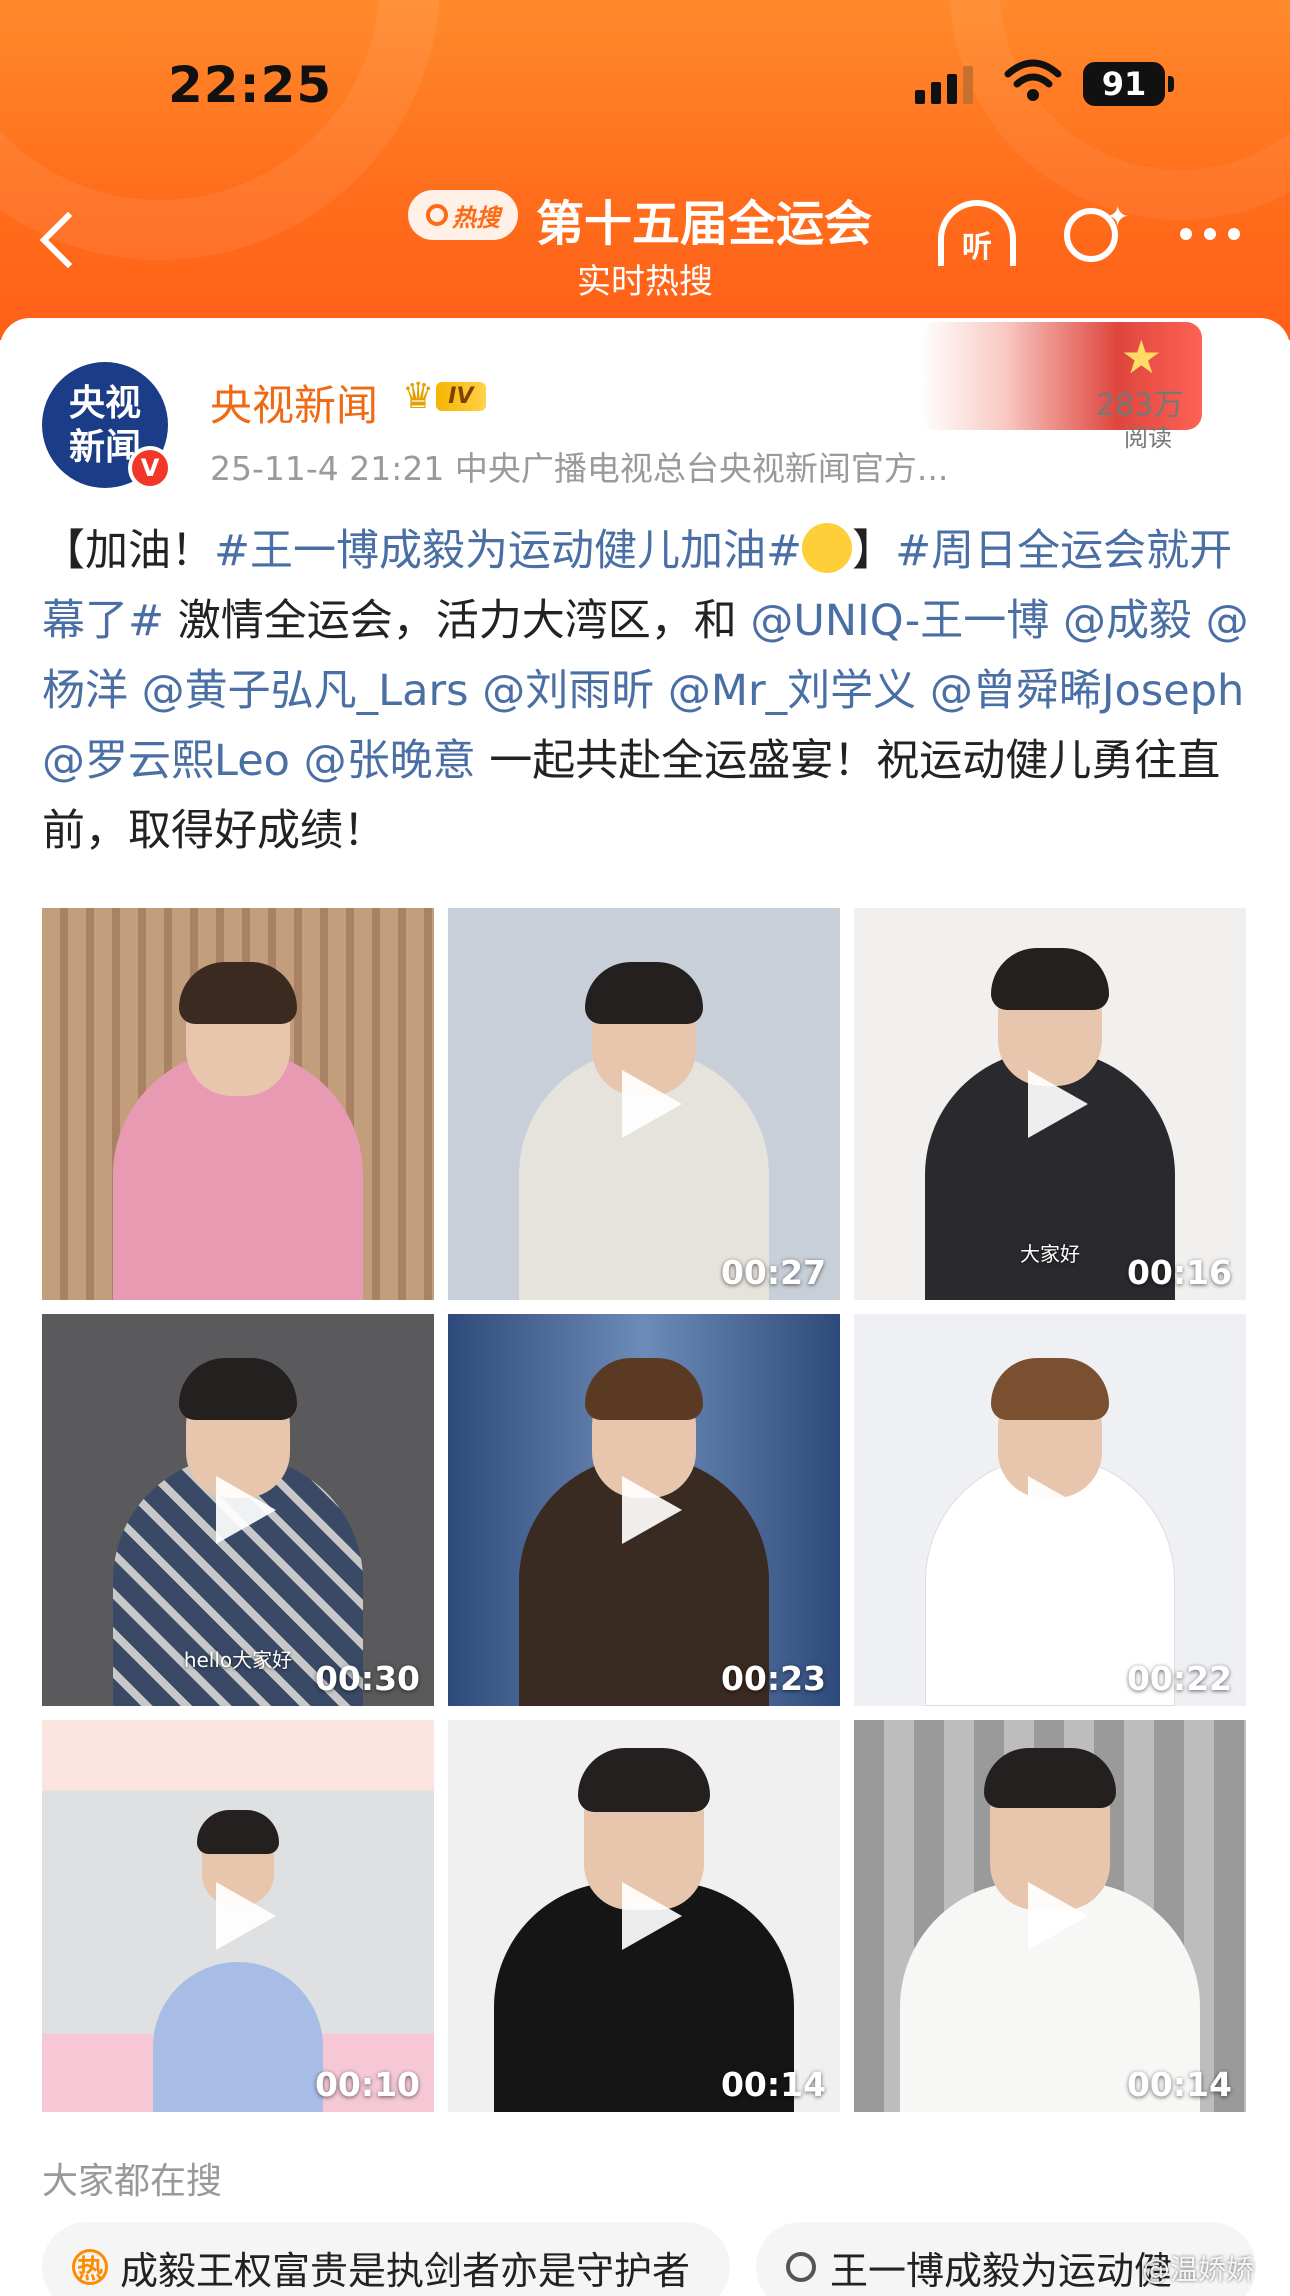  I want to click on hot-icon: 热, so click(90, 2267).